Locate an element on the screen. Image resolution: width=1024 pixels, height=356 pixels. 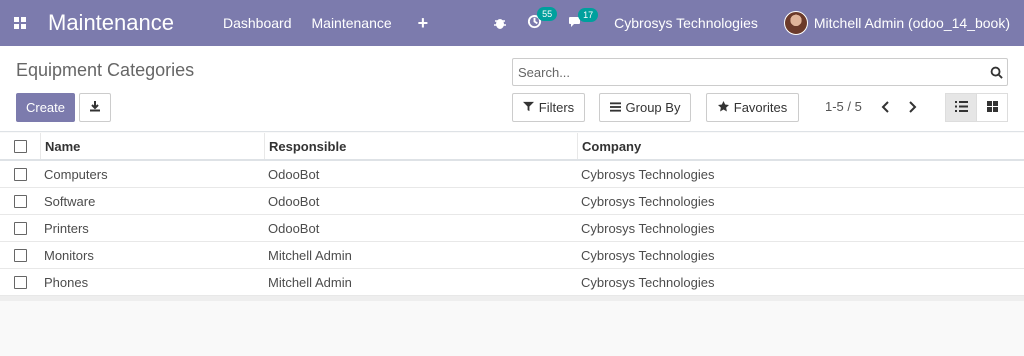
plus-icon: + is located at coordinates (423, 23).